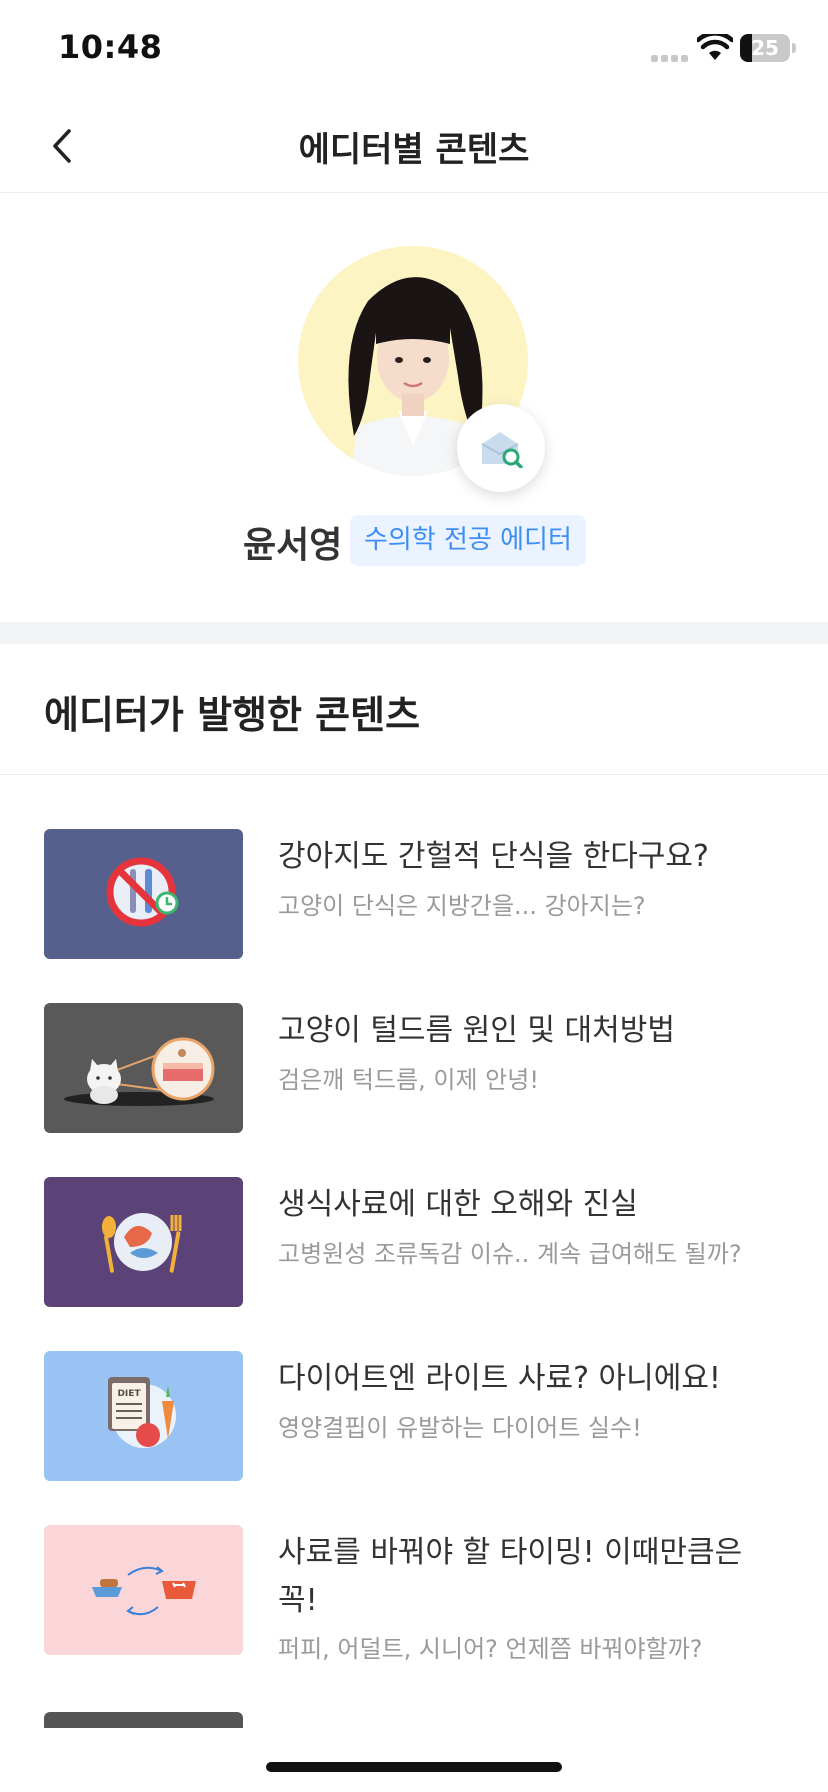 The width and height of the screenshot is (828, 1792). I want to click on article-item: 고양이 털드름 원인 및 대처방법 검은깨 턱드름, 이제 안녕!, so click(414, 1069).